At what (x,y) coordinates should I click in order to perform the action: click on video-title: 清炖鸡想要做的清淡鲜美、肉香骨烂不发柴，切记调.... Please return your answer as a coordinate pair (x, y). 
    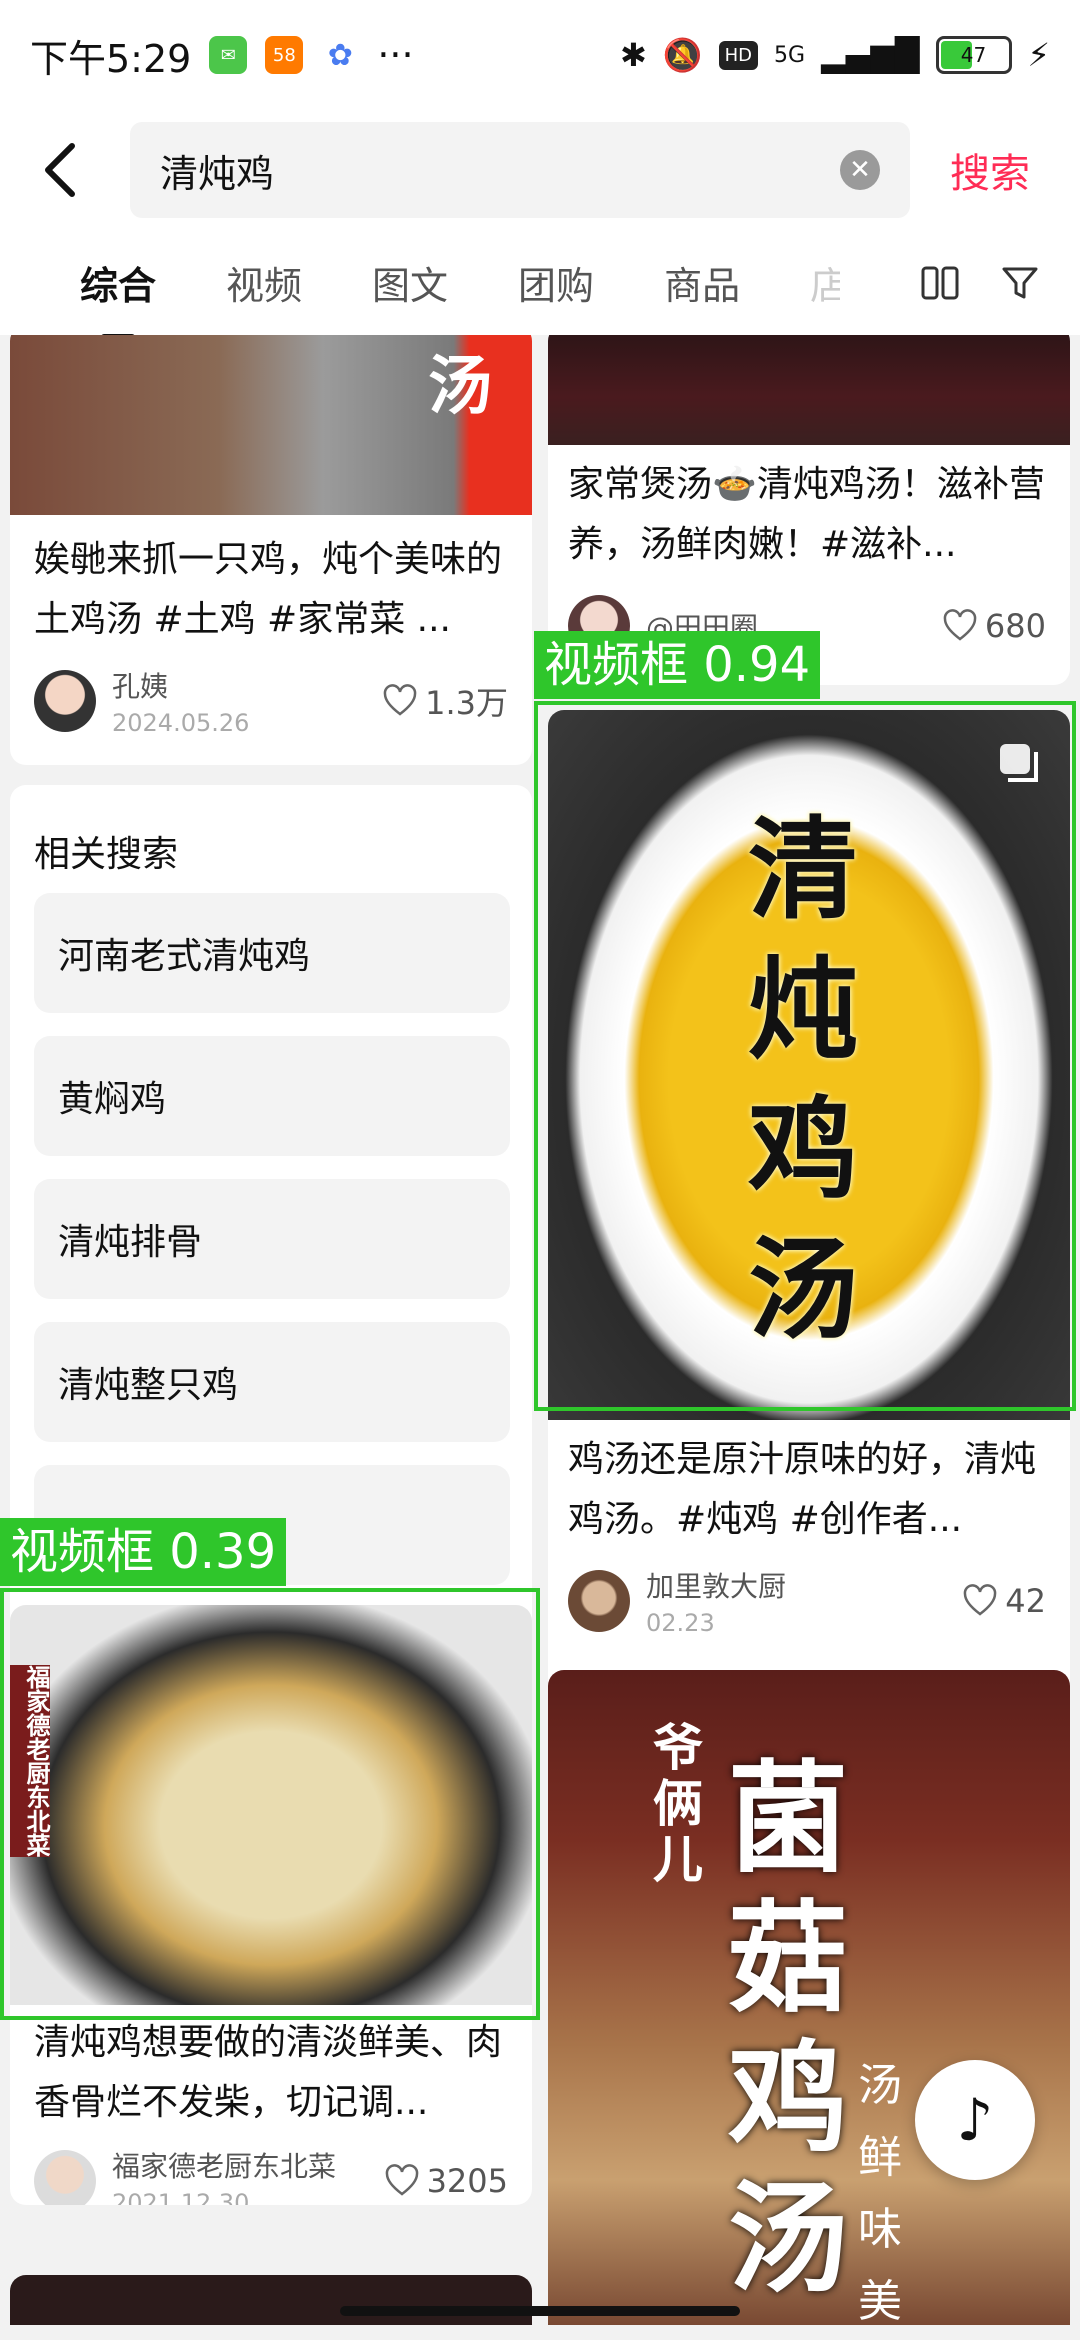
    Looking at the image, I should click on (271, 2073).